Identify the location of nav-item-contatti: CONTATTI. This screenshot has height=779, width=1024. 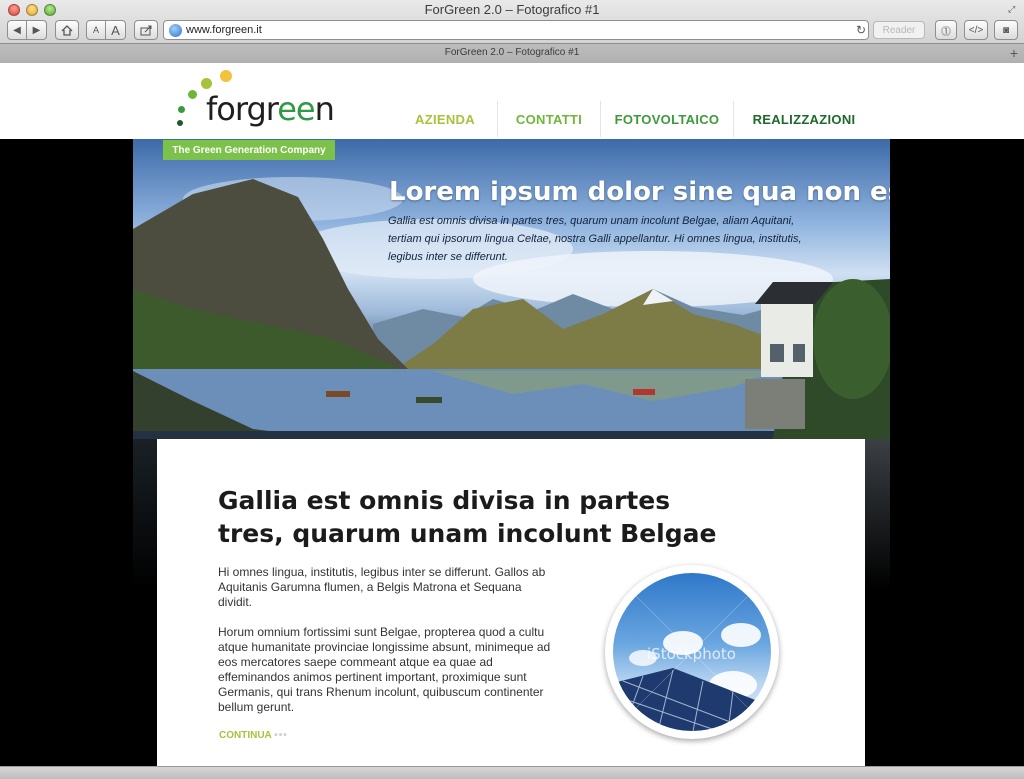
(549, 119).